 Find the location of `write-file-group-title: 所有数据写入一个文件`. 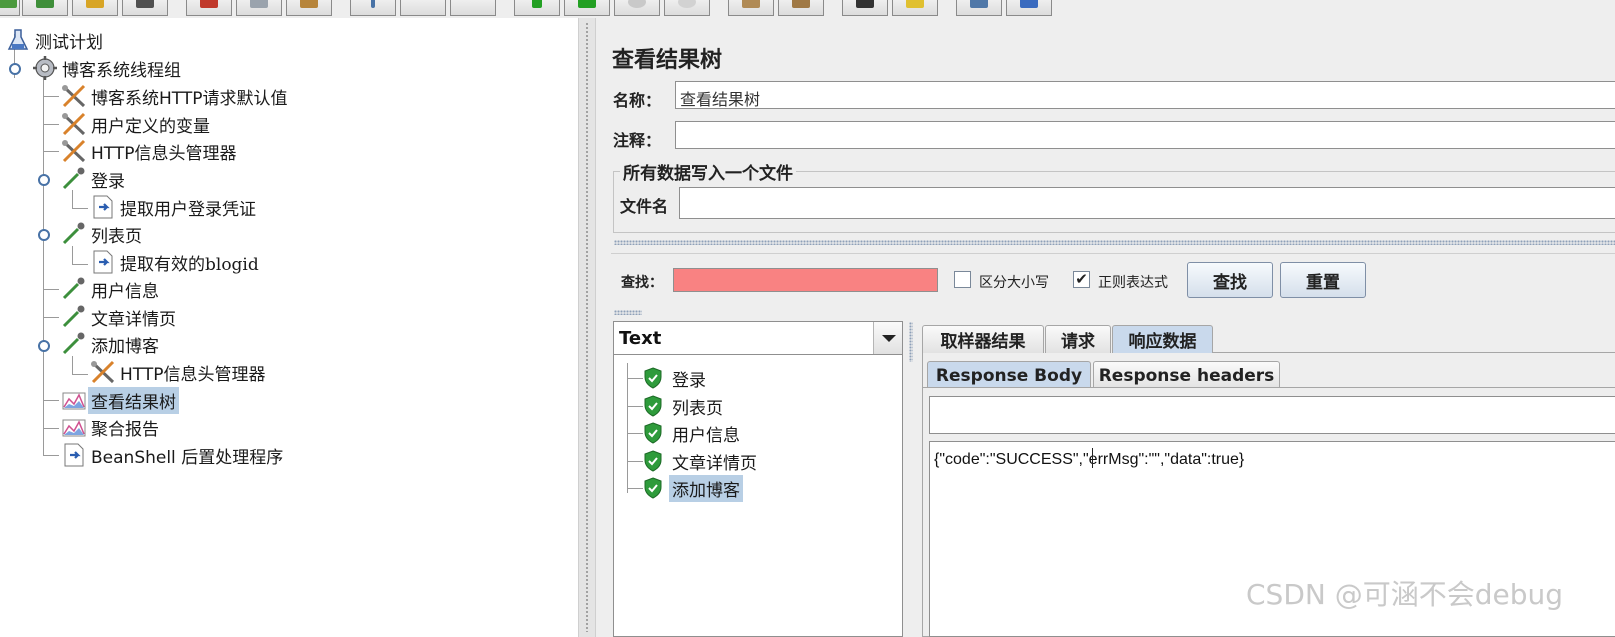

write-file-group-title: 所有数据写入一个文件 is located at coordinates (708, 171).